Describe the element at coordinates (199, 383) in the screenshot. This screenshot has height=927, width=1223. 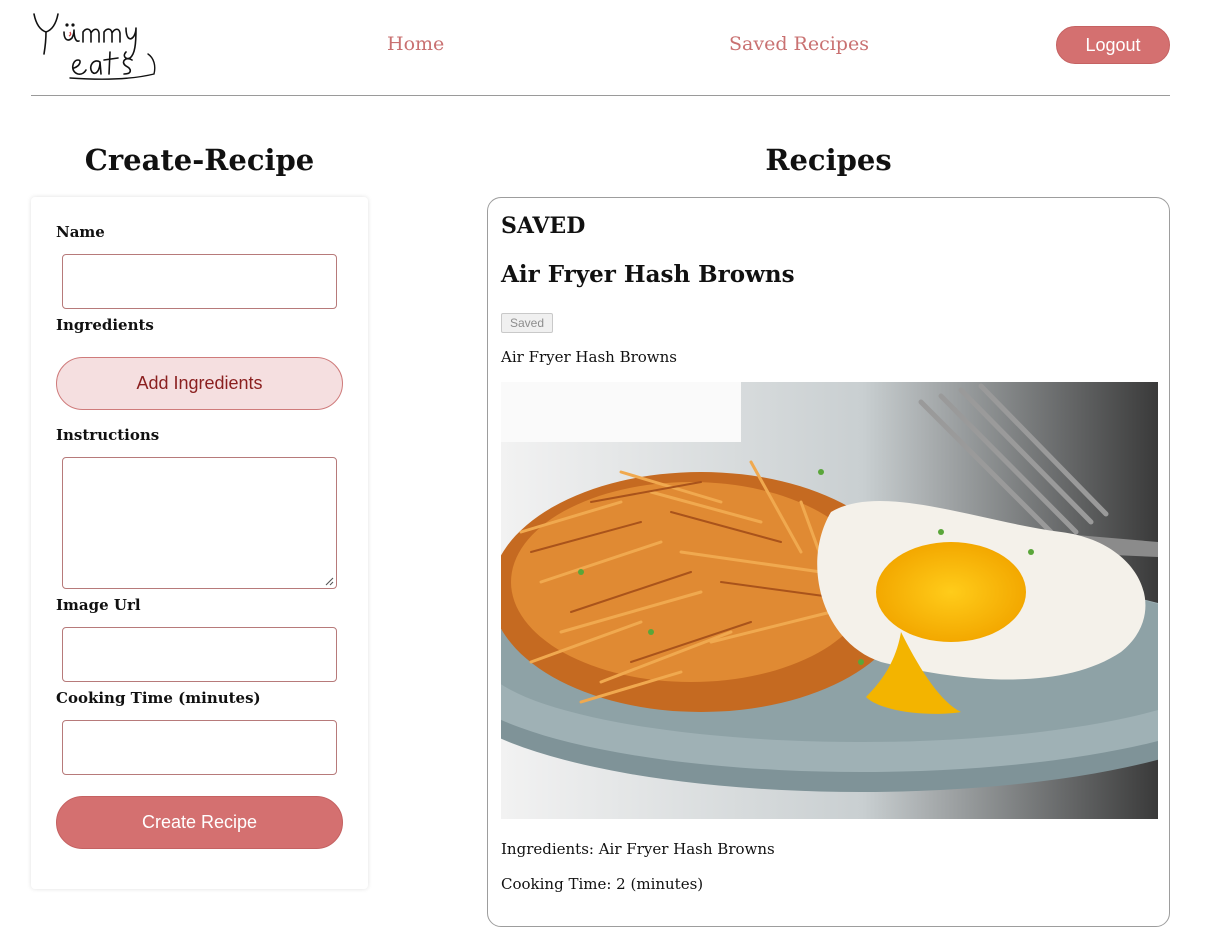
I see `add-ingredients-button: Add Ingredients` at that location.